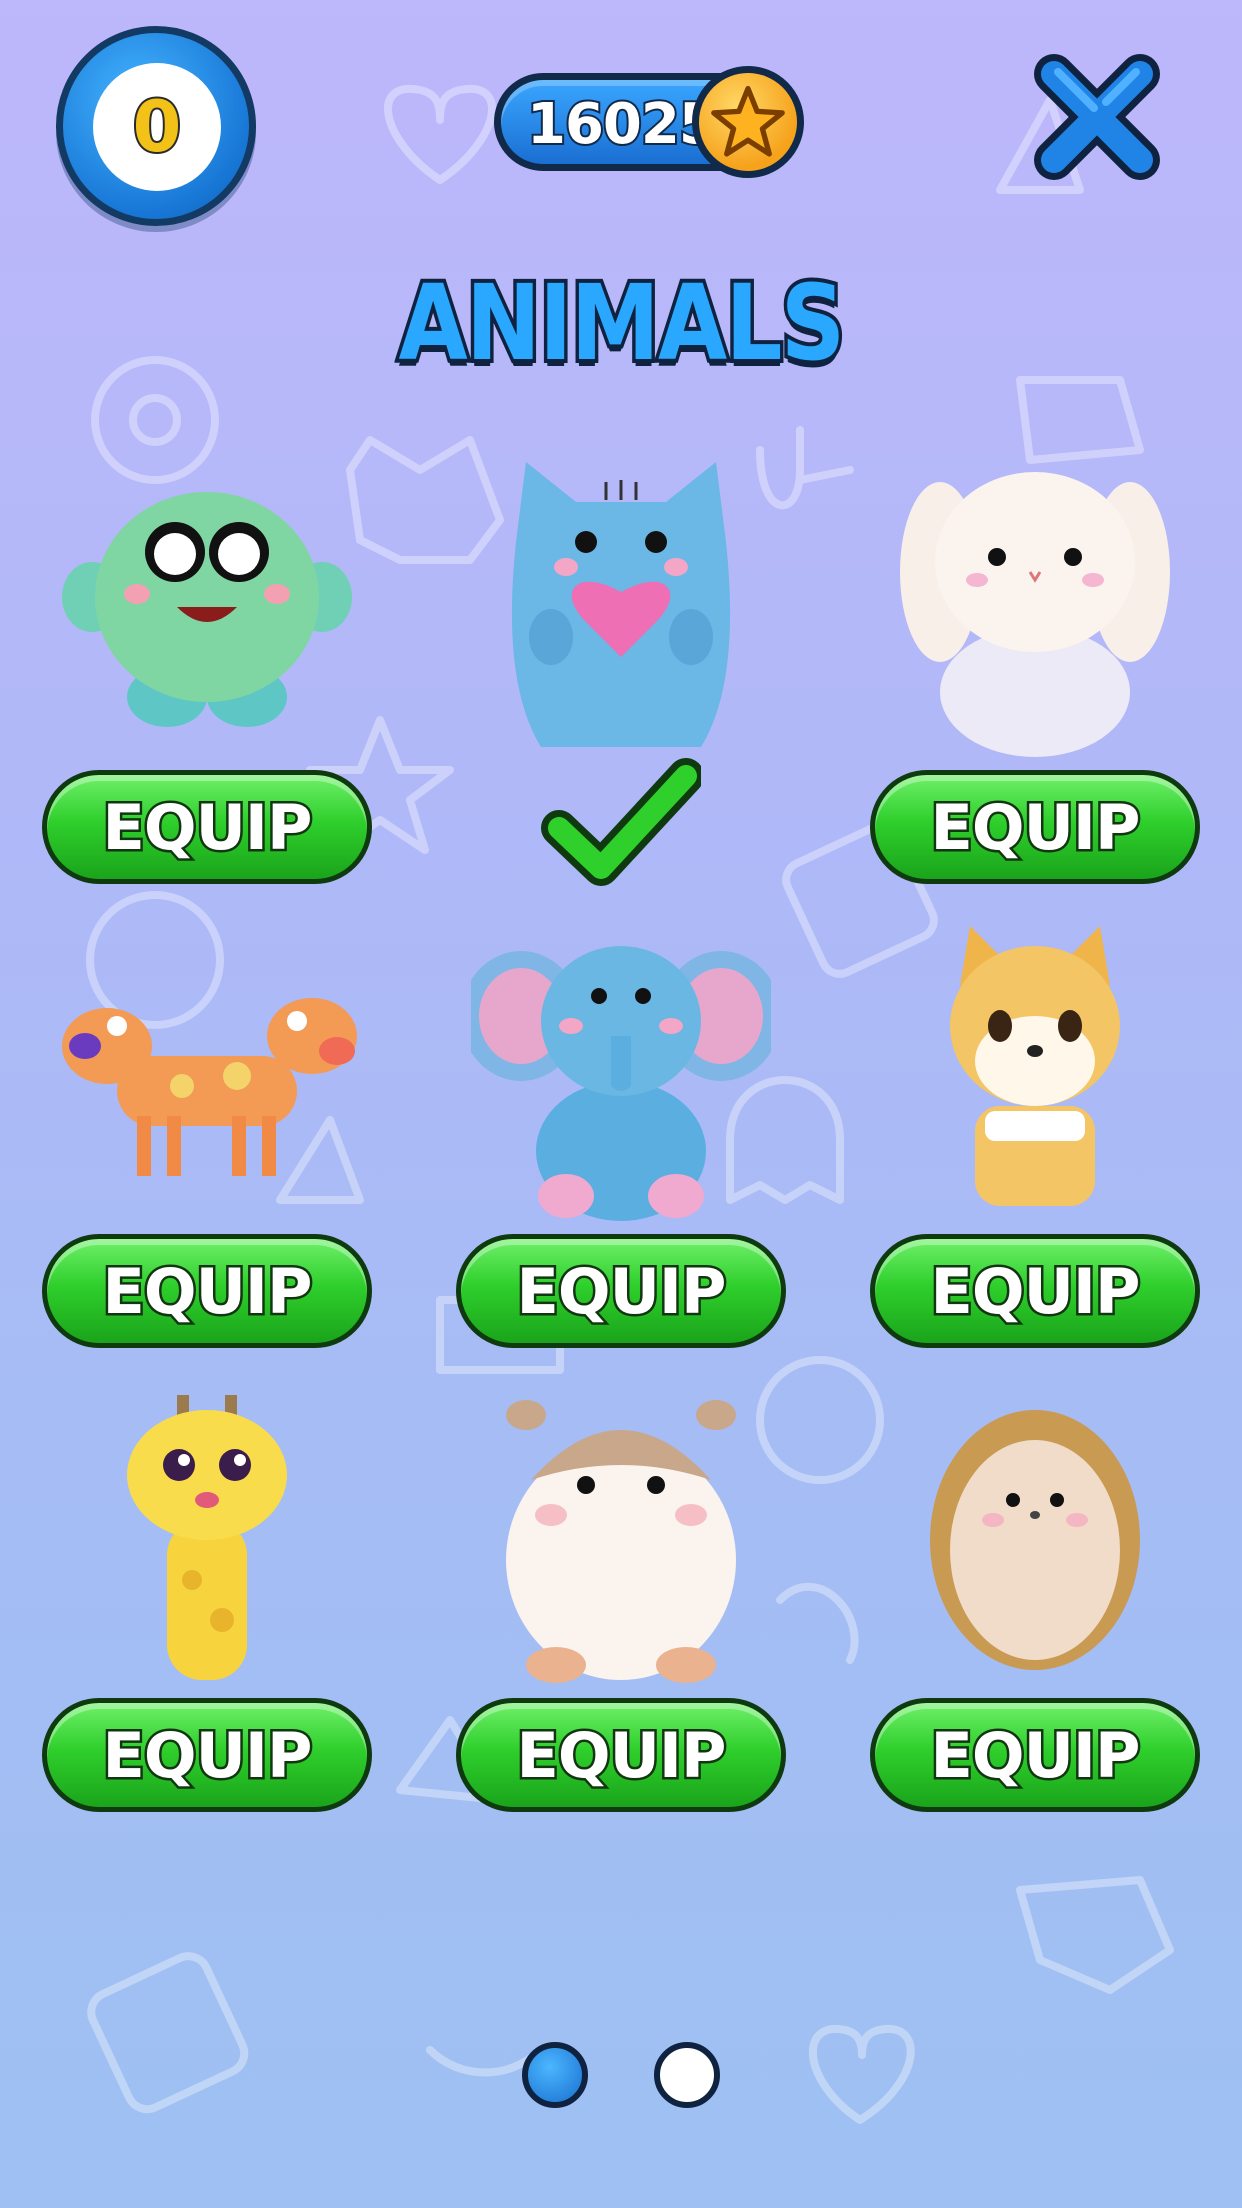 The height and width of the screenshot is (2208, 1242). I want to click on shiba-dog-figure, so click(1035, 1066).